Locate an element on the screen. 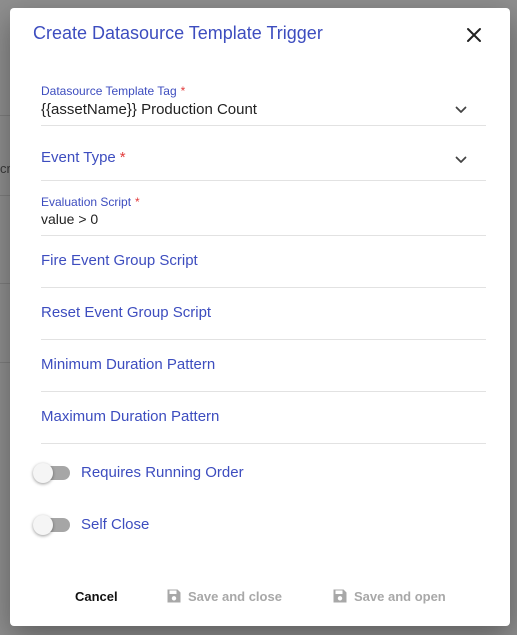  requires-running-order-toggle is located at coordinates (52, 473).